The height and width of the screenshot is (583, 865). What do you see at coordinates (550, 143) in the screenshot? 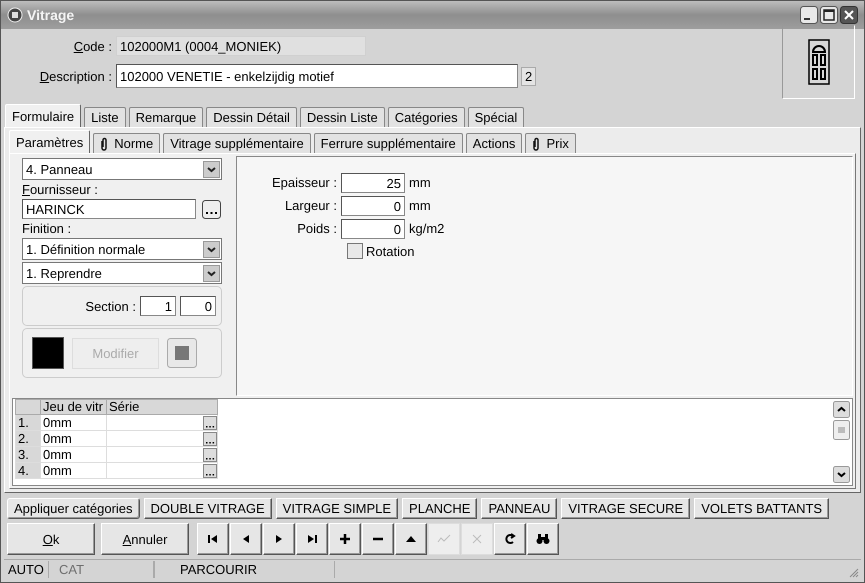
I see `tab: Prix` at bounding box center [550, 143].